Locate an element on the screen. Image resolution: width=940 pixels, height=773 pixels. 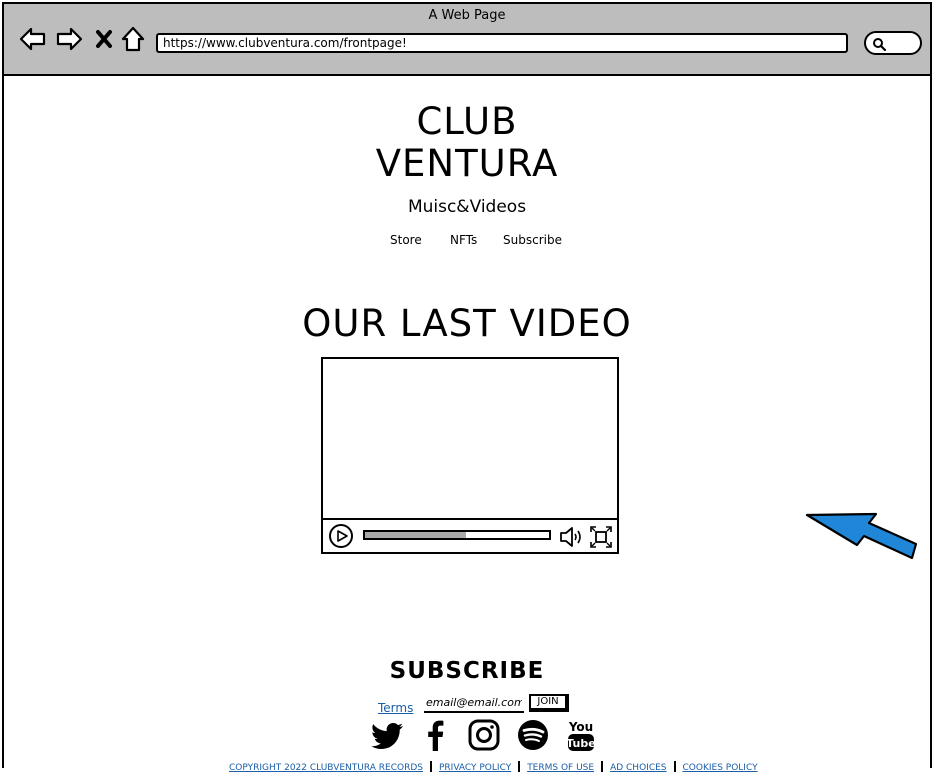
fullscreen-icon is located at coordinates (601, 537).